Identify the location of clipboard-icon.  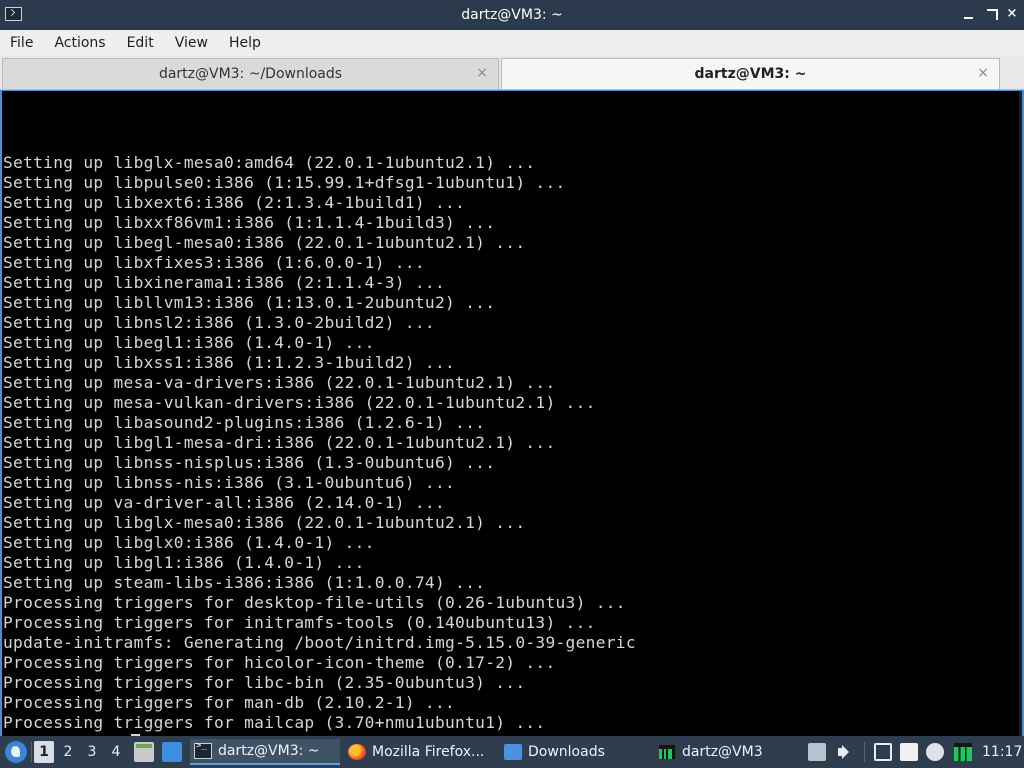
(909, 752).